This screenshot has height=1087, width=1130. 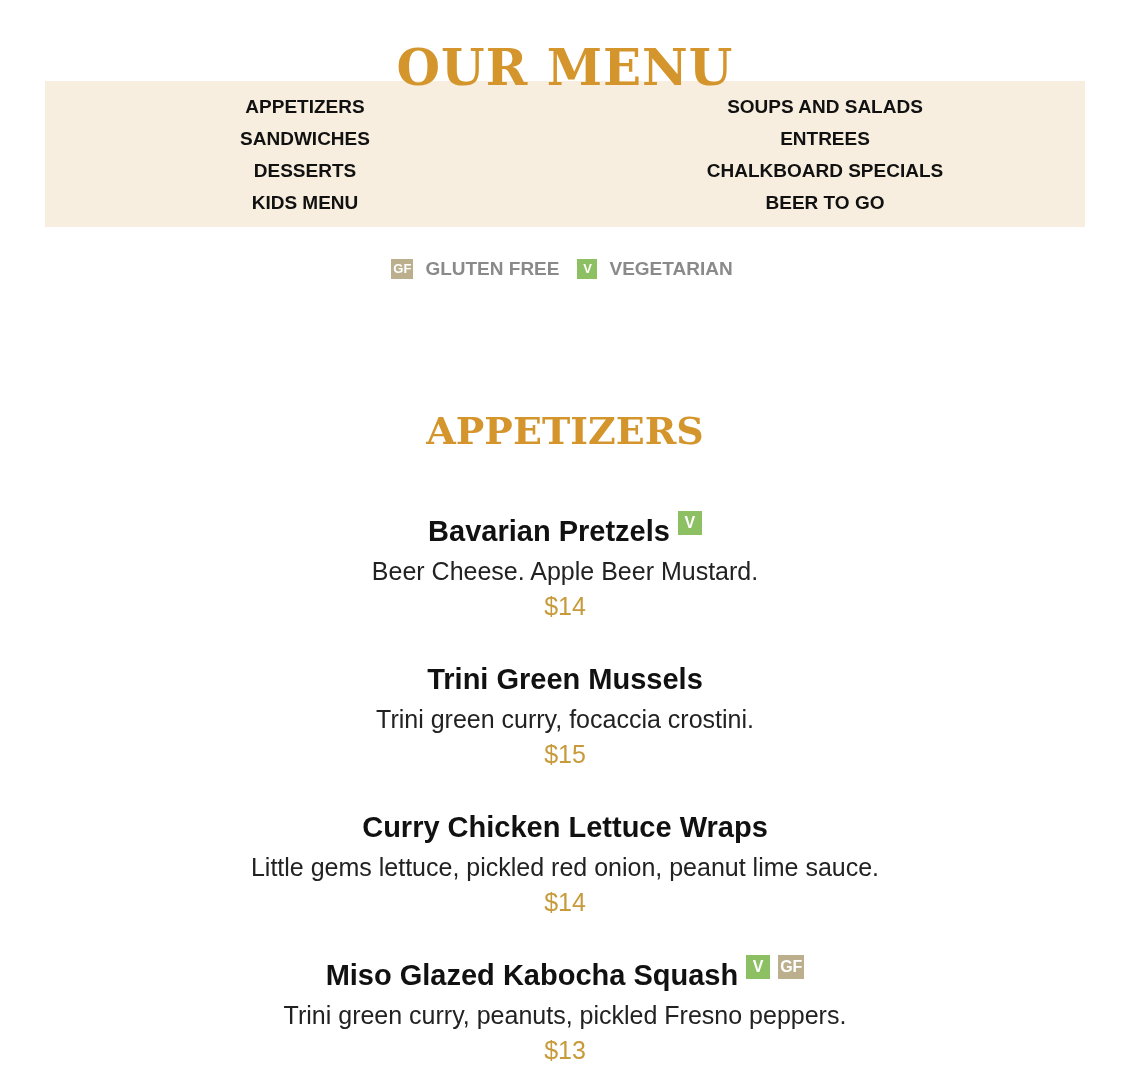 What do you see at coordinates (565, 719) in the screenshot?
I see `dish-description: Trini green curry, focaccia crostini.` at bounding box center [565, 719].